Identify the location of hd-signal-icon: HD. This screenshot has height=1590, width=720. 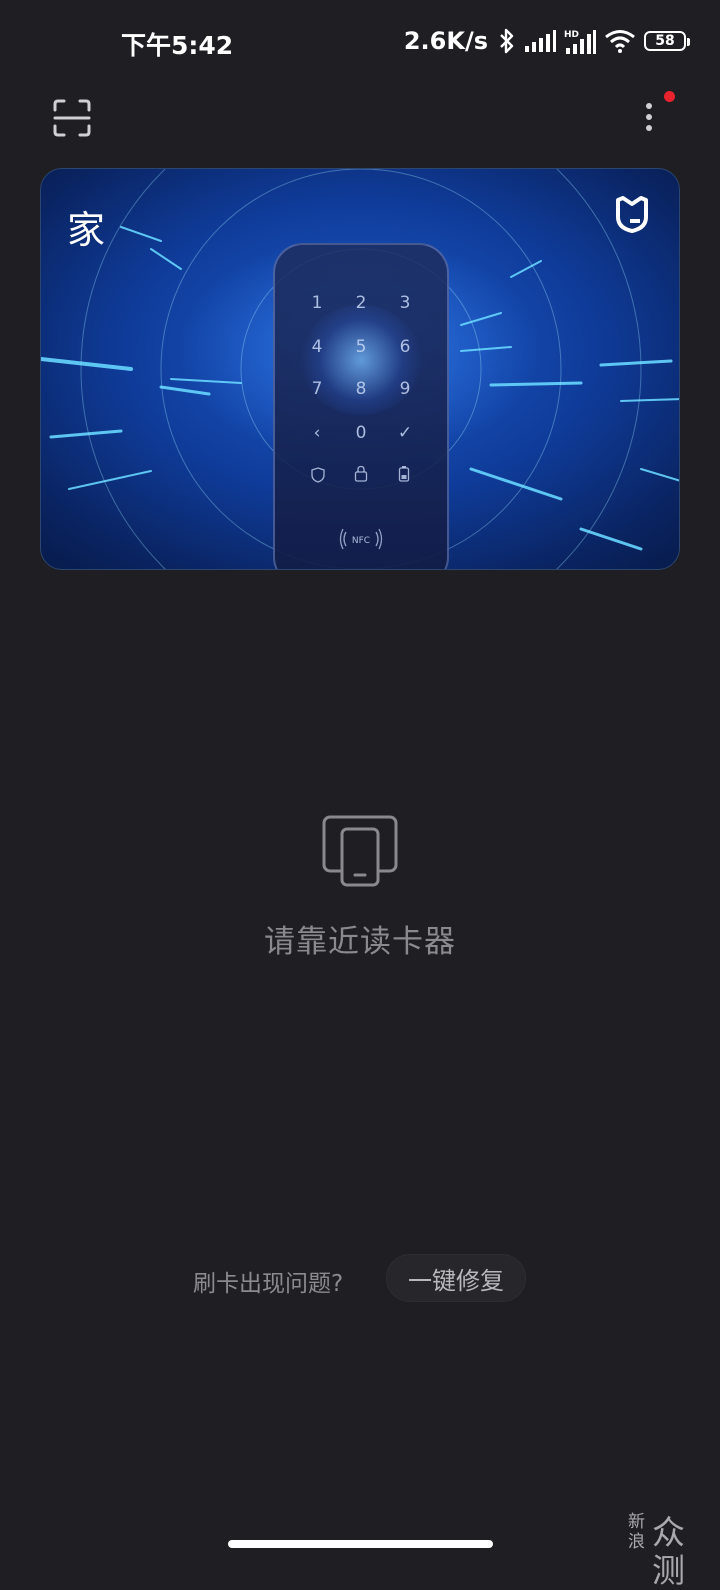
(580, 42).